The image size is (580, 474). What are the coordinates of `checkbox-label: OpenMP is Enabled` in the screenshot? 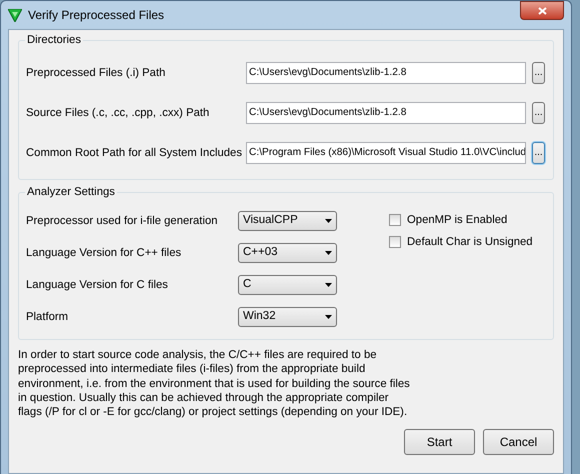 It's located at (457, 220).